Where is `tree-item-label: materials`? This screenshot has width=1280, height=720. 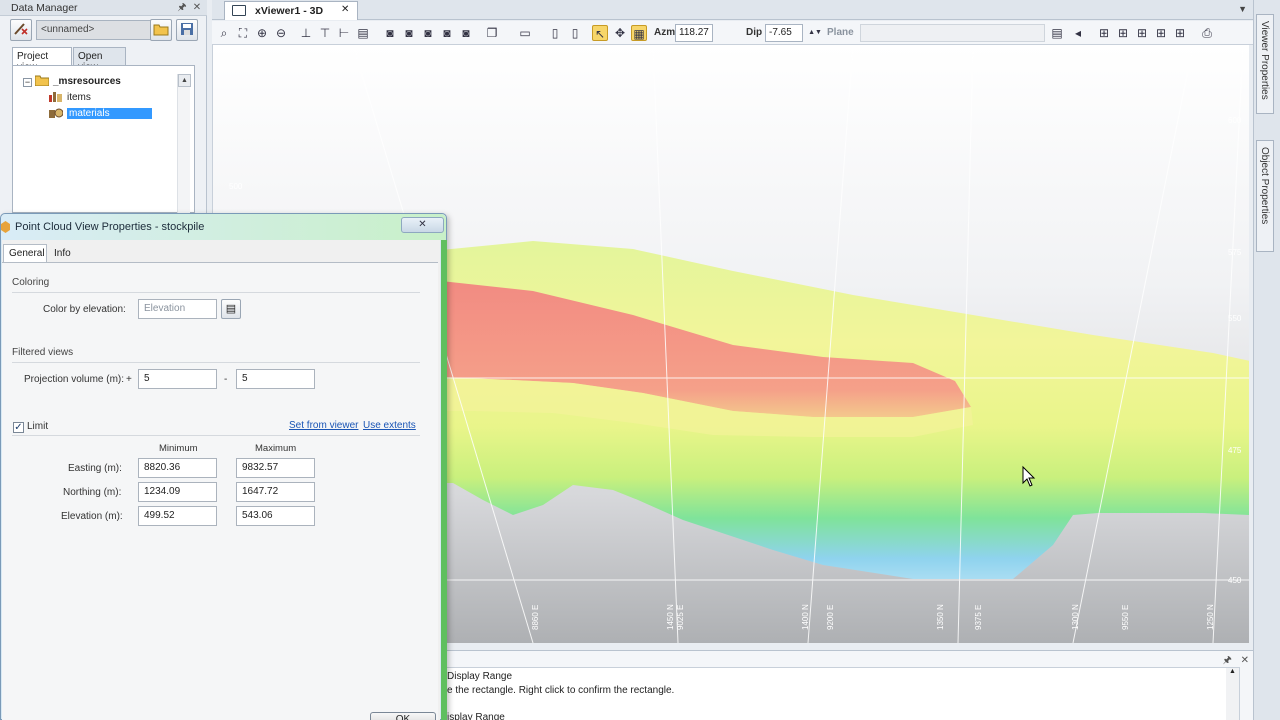
tree-item-label: materials is located at coordinates (109, 113).